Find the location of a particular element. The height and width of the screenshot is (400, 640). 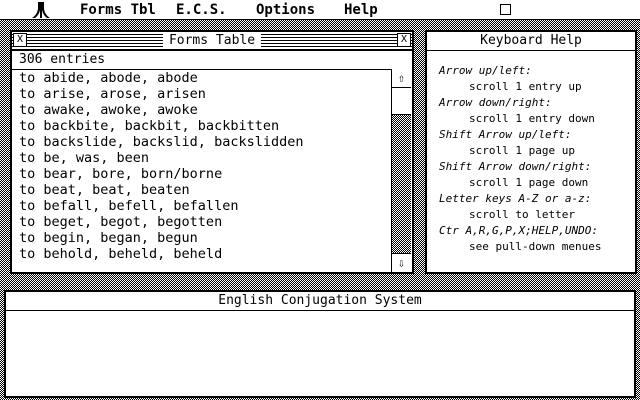

list-item: to arise, arose, arisen is located at coordinates (205, 94).